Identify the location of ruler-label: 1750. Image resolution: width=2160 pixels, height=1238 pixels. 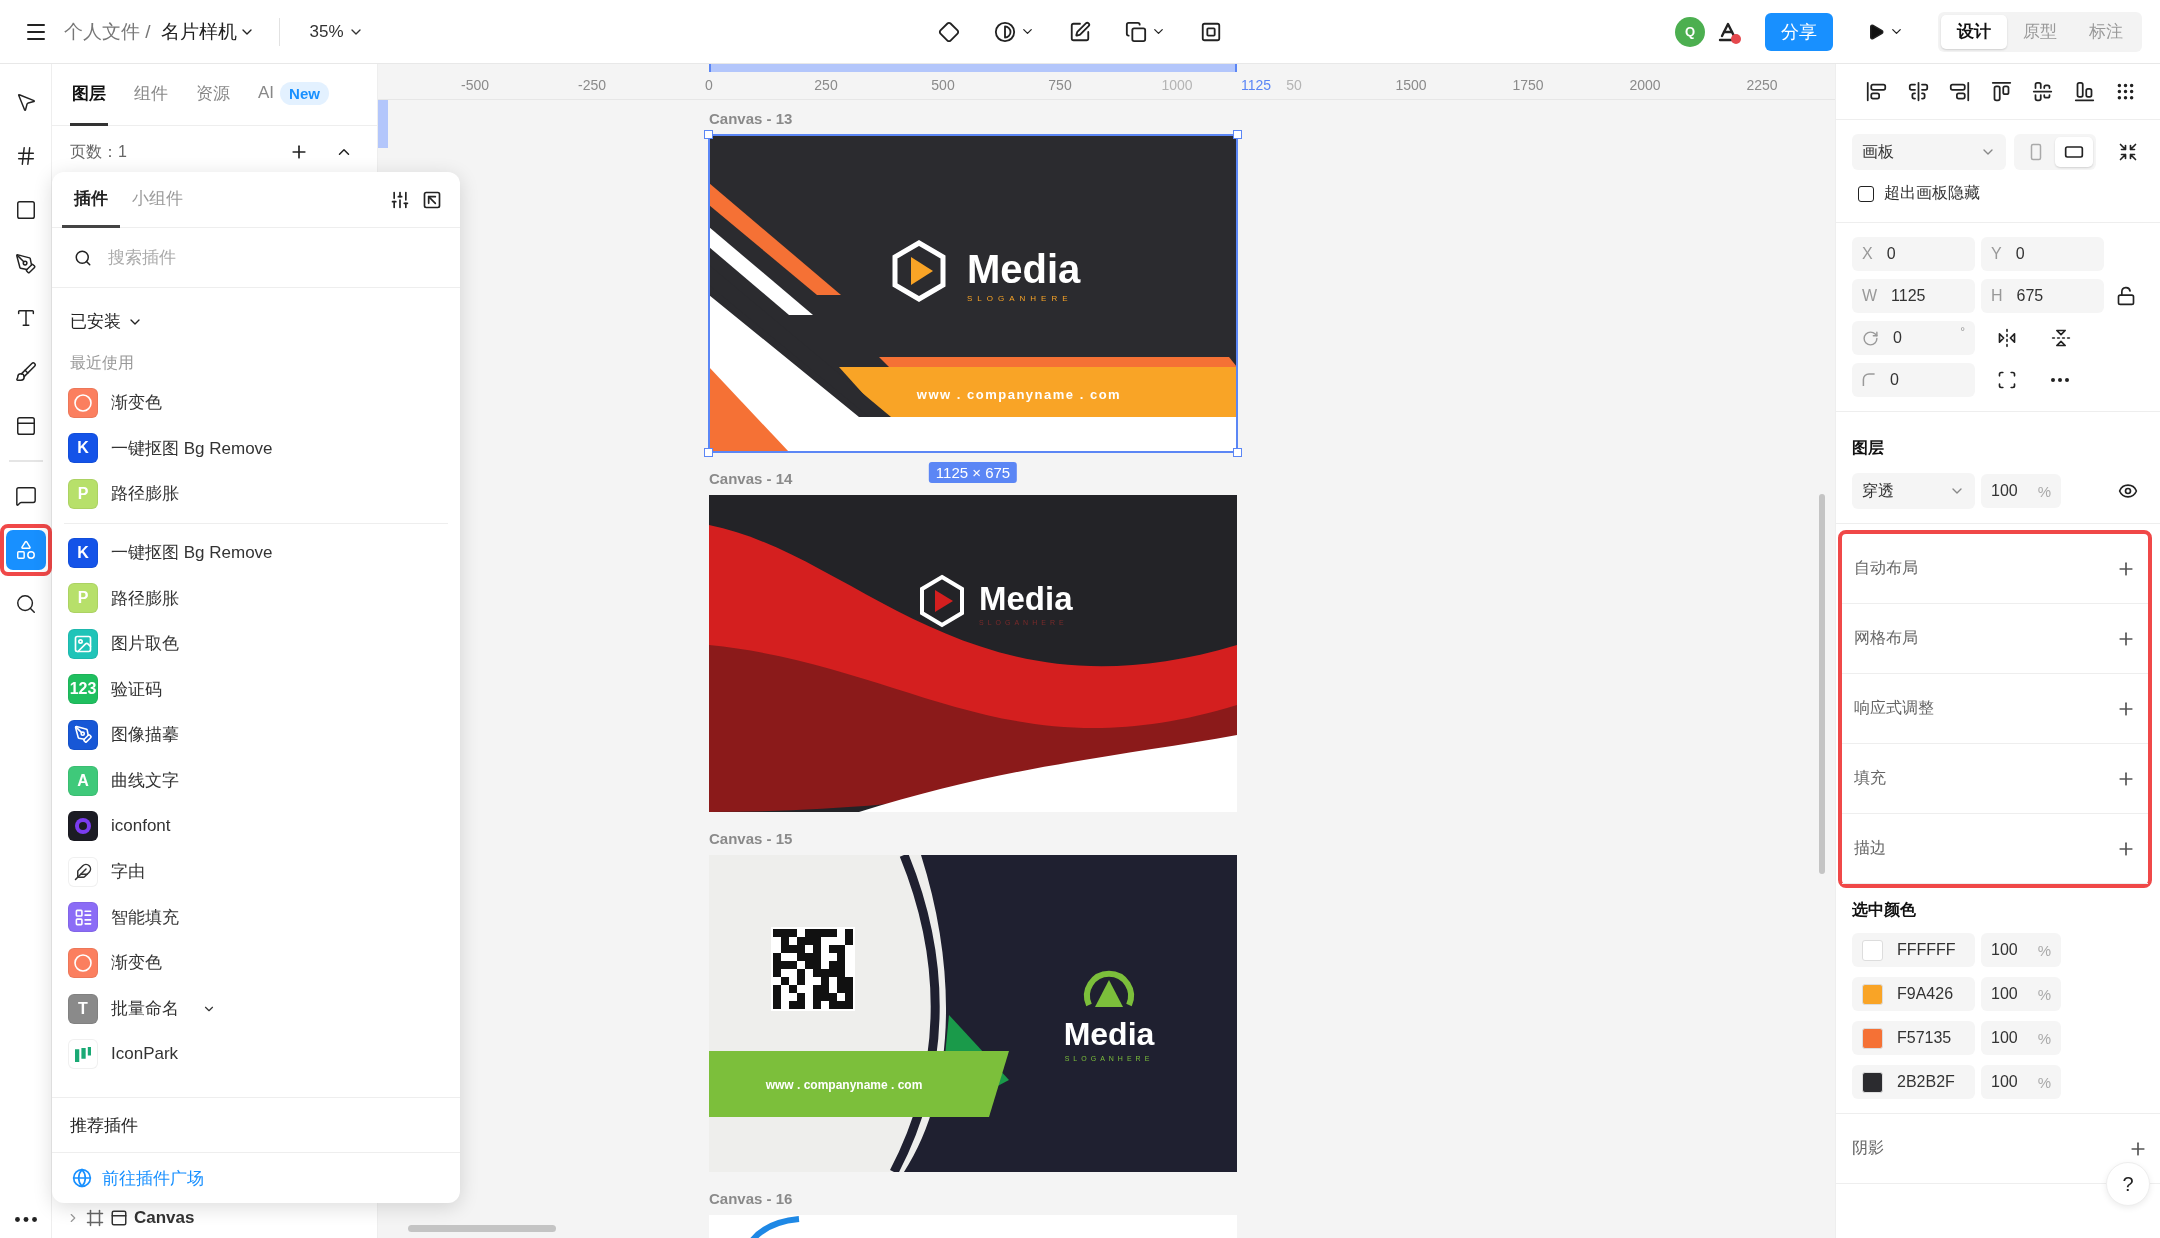
(1528, 85).